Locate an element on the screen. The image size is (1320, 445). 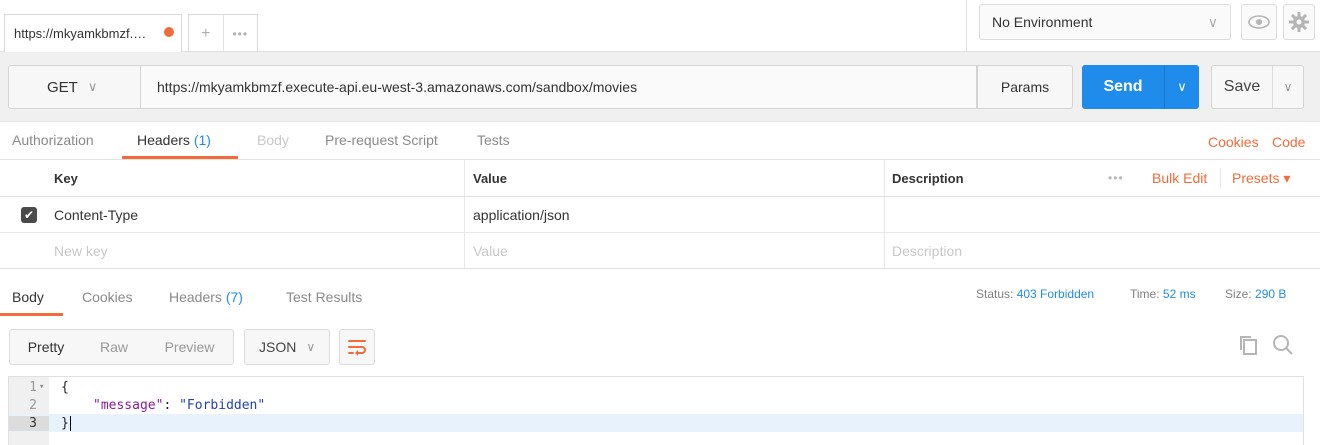
json-colon: : is located at coordinates (171, 405).